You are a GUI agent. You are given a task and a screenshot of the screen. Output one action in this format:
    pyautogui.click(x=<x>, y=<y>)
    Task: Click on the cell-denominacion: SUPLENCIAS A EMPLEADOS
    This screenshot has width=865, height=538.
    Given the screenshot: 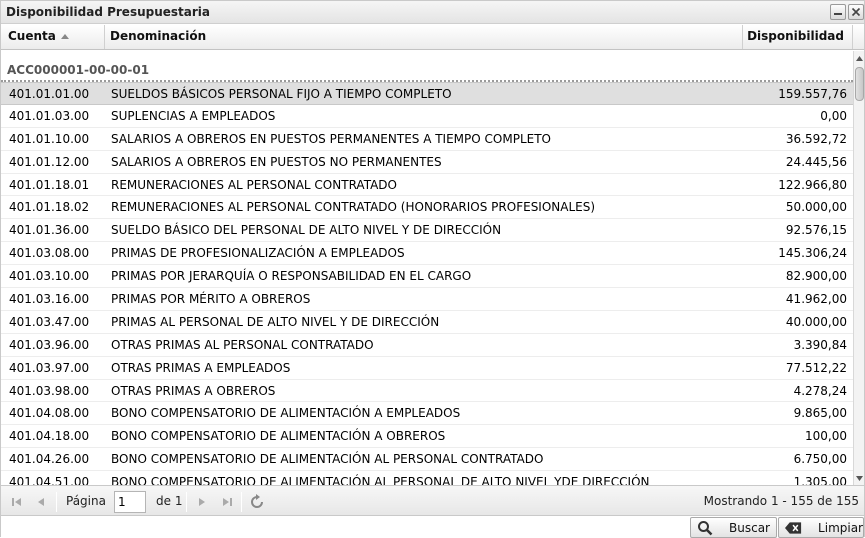 What is the action you would take?
    pyautogui.click(x=193, y=115)
    